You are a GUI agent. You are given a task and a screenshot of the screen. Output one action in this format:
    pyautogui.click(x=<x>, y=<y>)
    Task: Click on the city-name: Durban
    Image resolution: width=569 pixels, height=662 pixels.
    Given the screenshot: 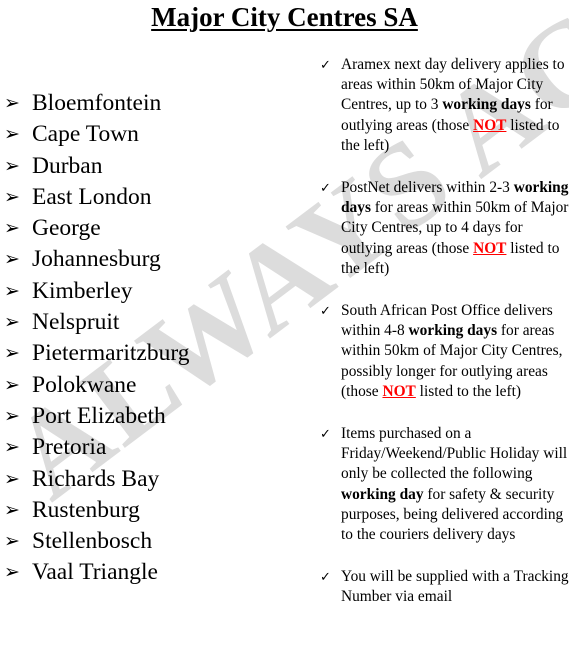 What is the action you would take?
    pyautogui.click(x=67, y=165)
    